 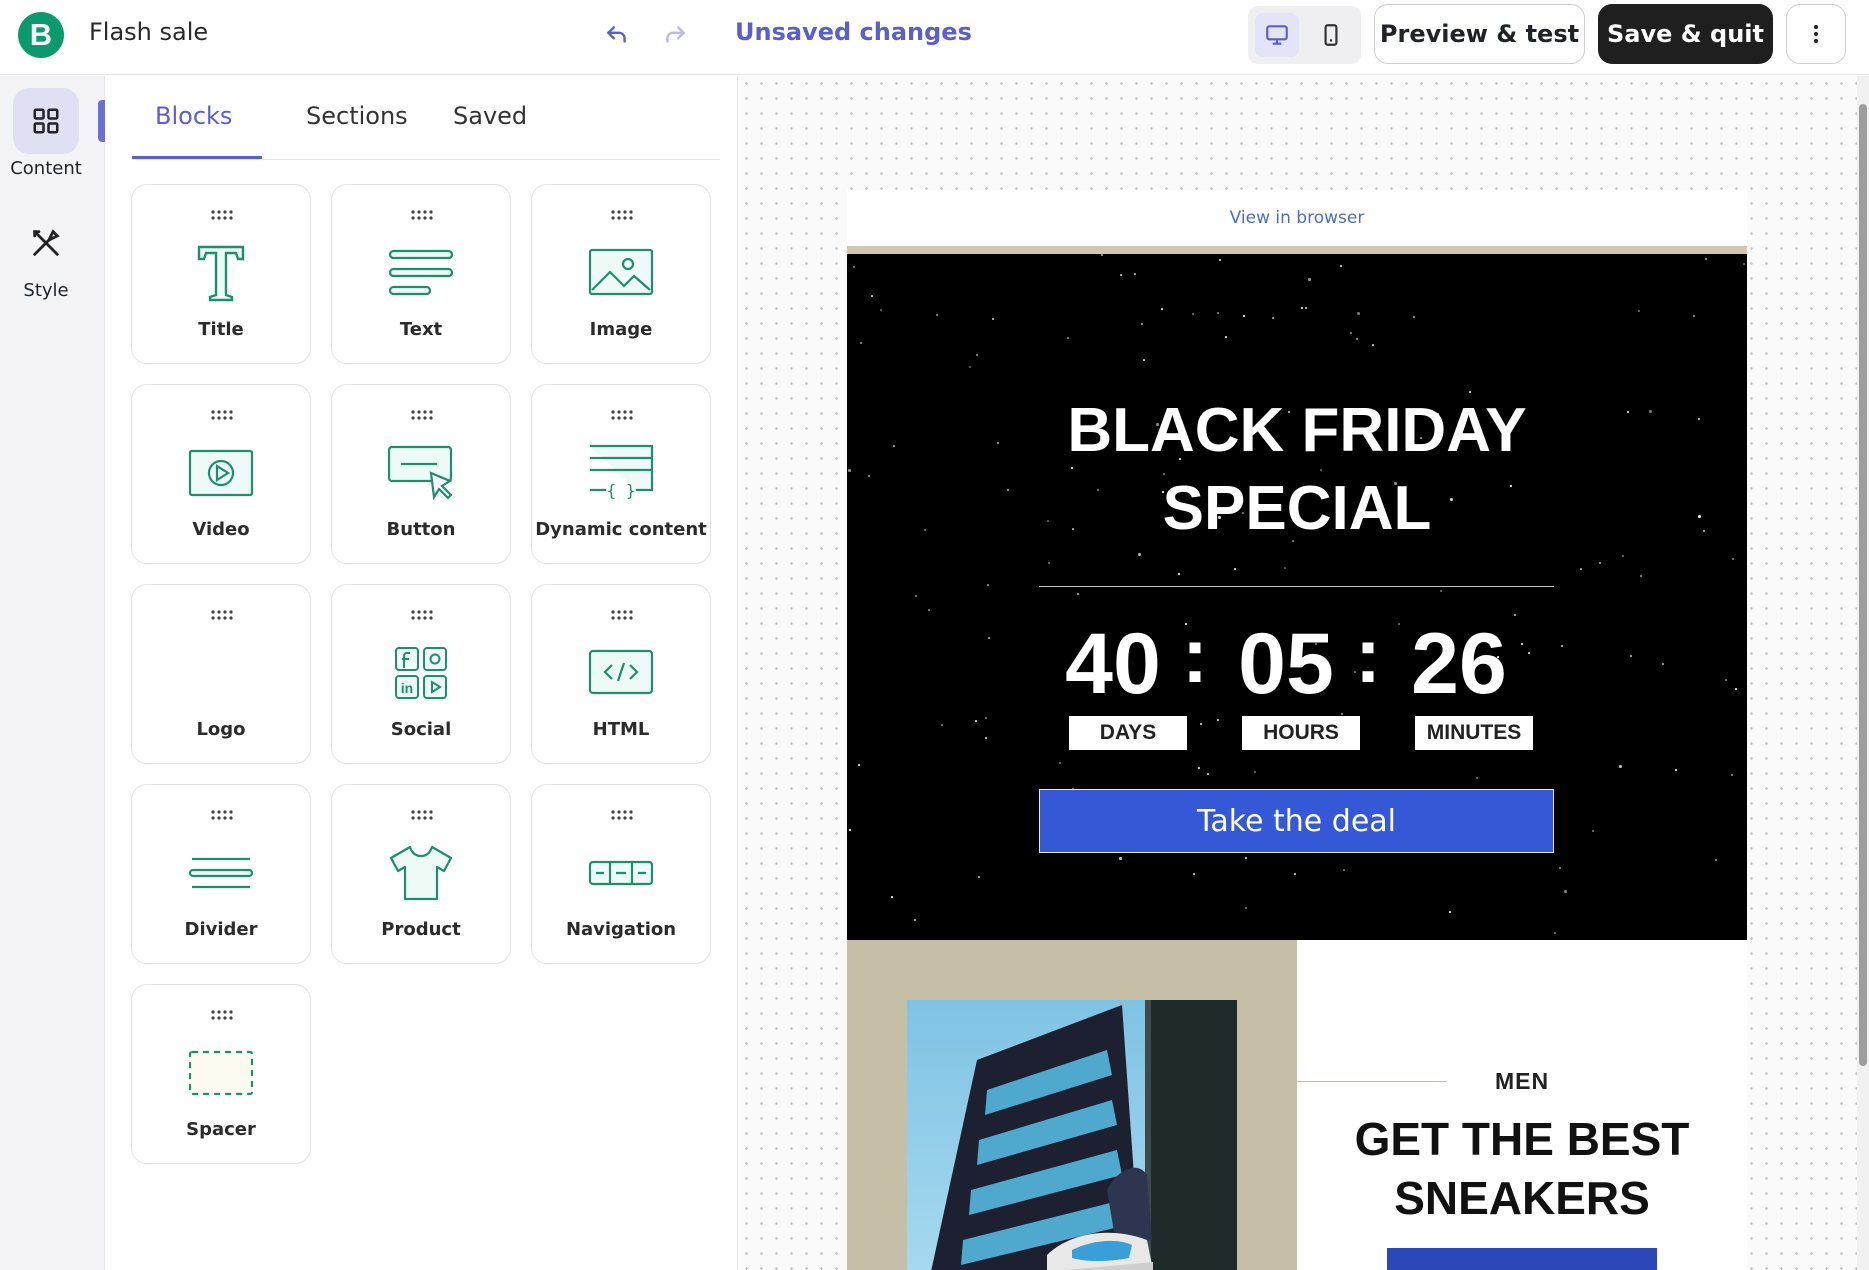 I want to click on block-title: Title, so click(x=221, y=274).